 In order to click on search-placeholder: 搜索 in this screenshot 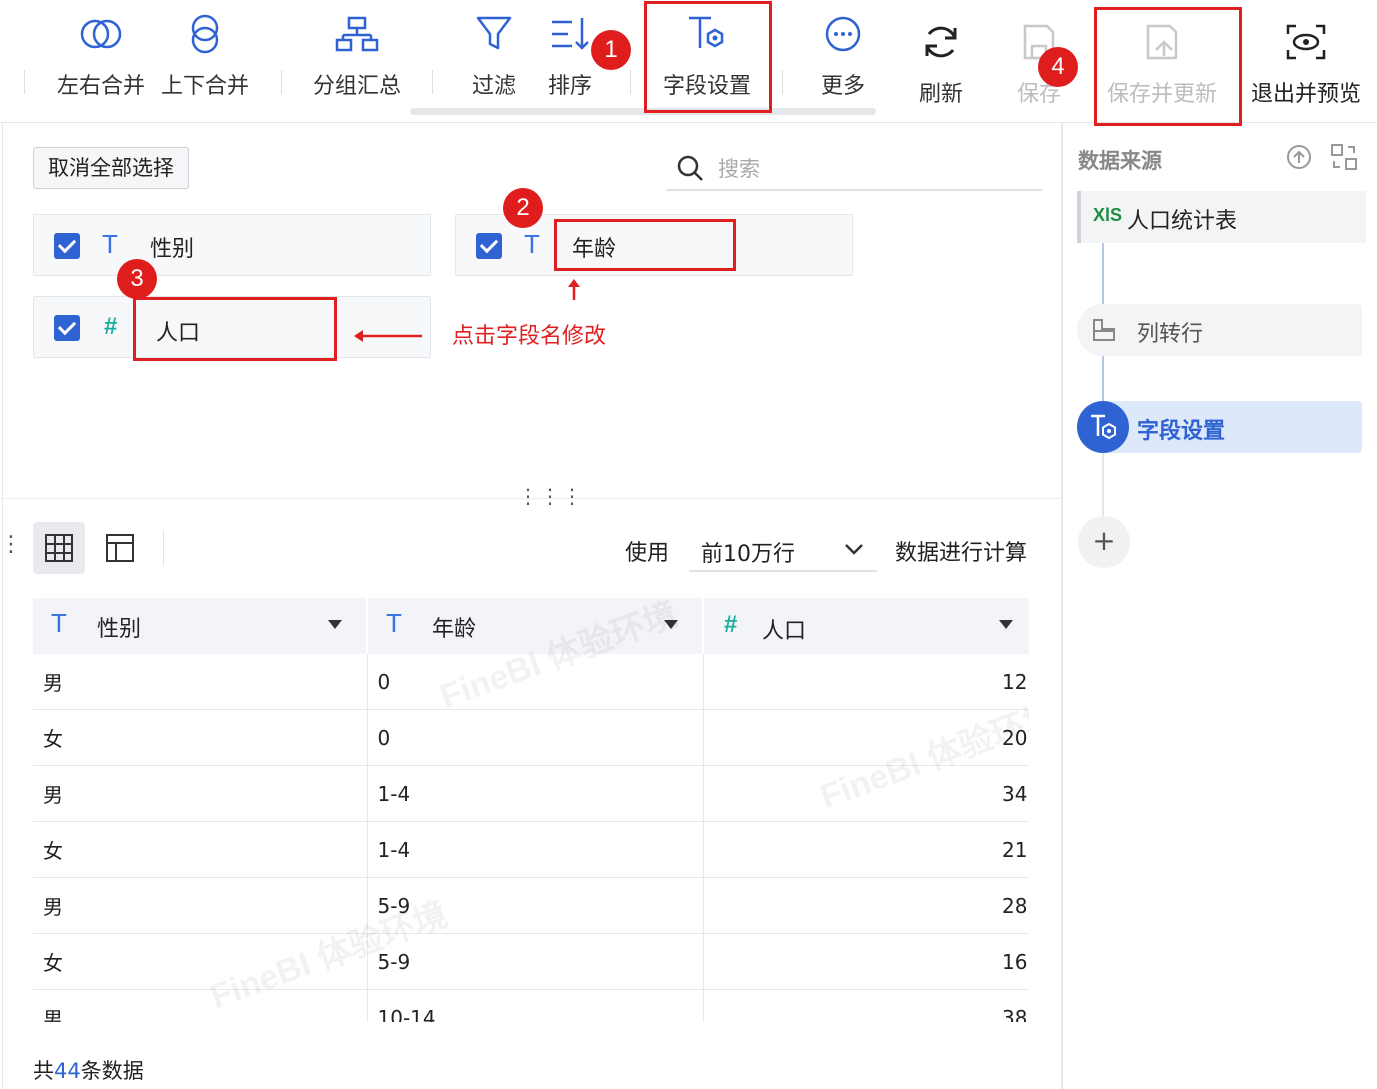, I will do `click(739, 169)`.